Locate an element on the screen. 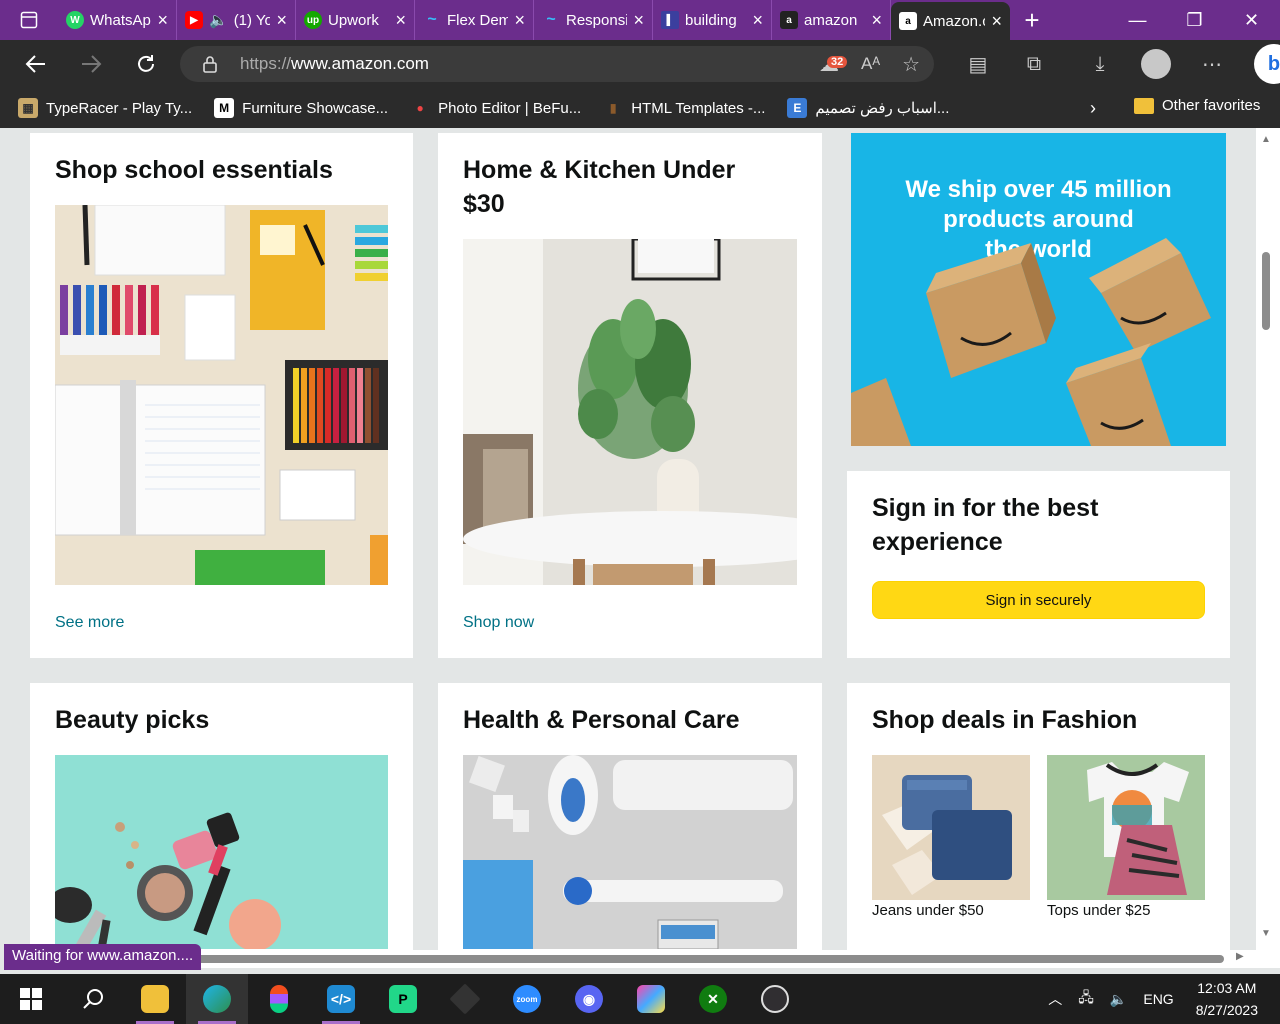 Image resolution: width=1280 pixels, height=1024 pixels. box-illustration is located at coordinates (1031, 342).